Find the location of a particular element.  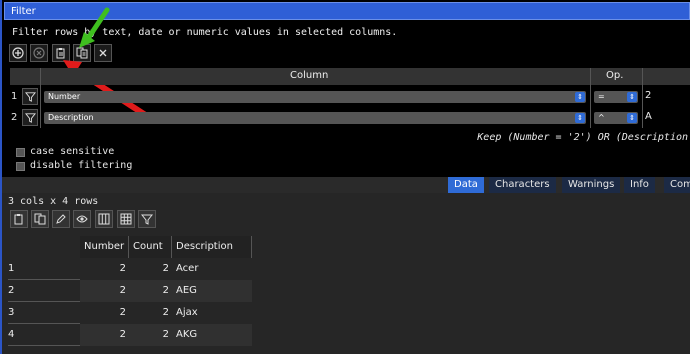

add-filter-button is located at coordinates (18, 53).